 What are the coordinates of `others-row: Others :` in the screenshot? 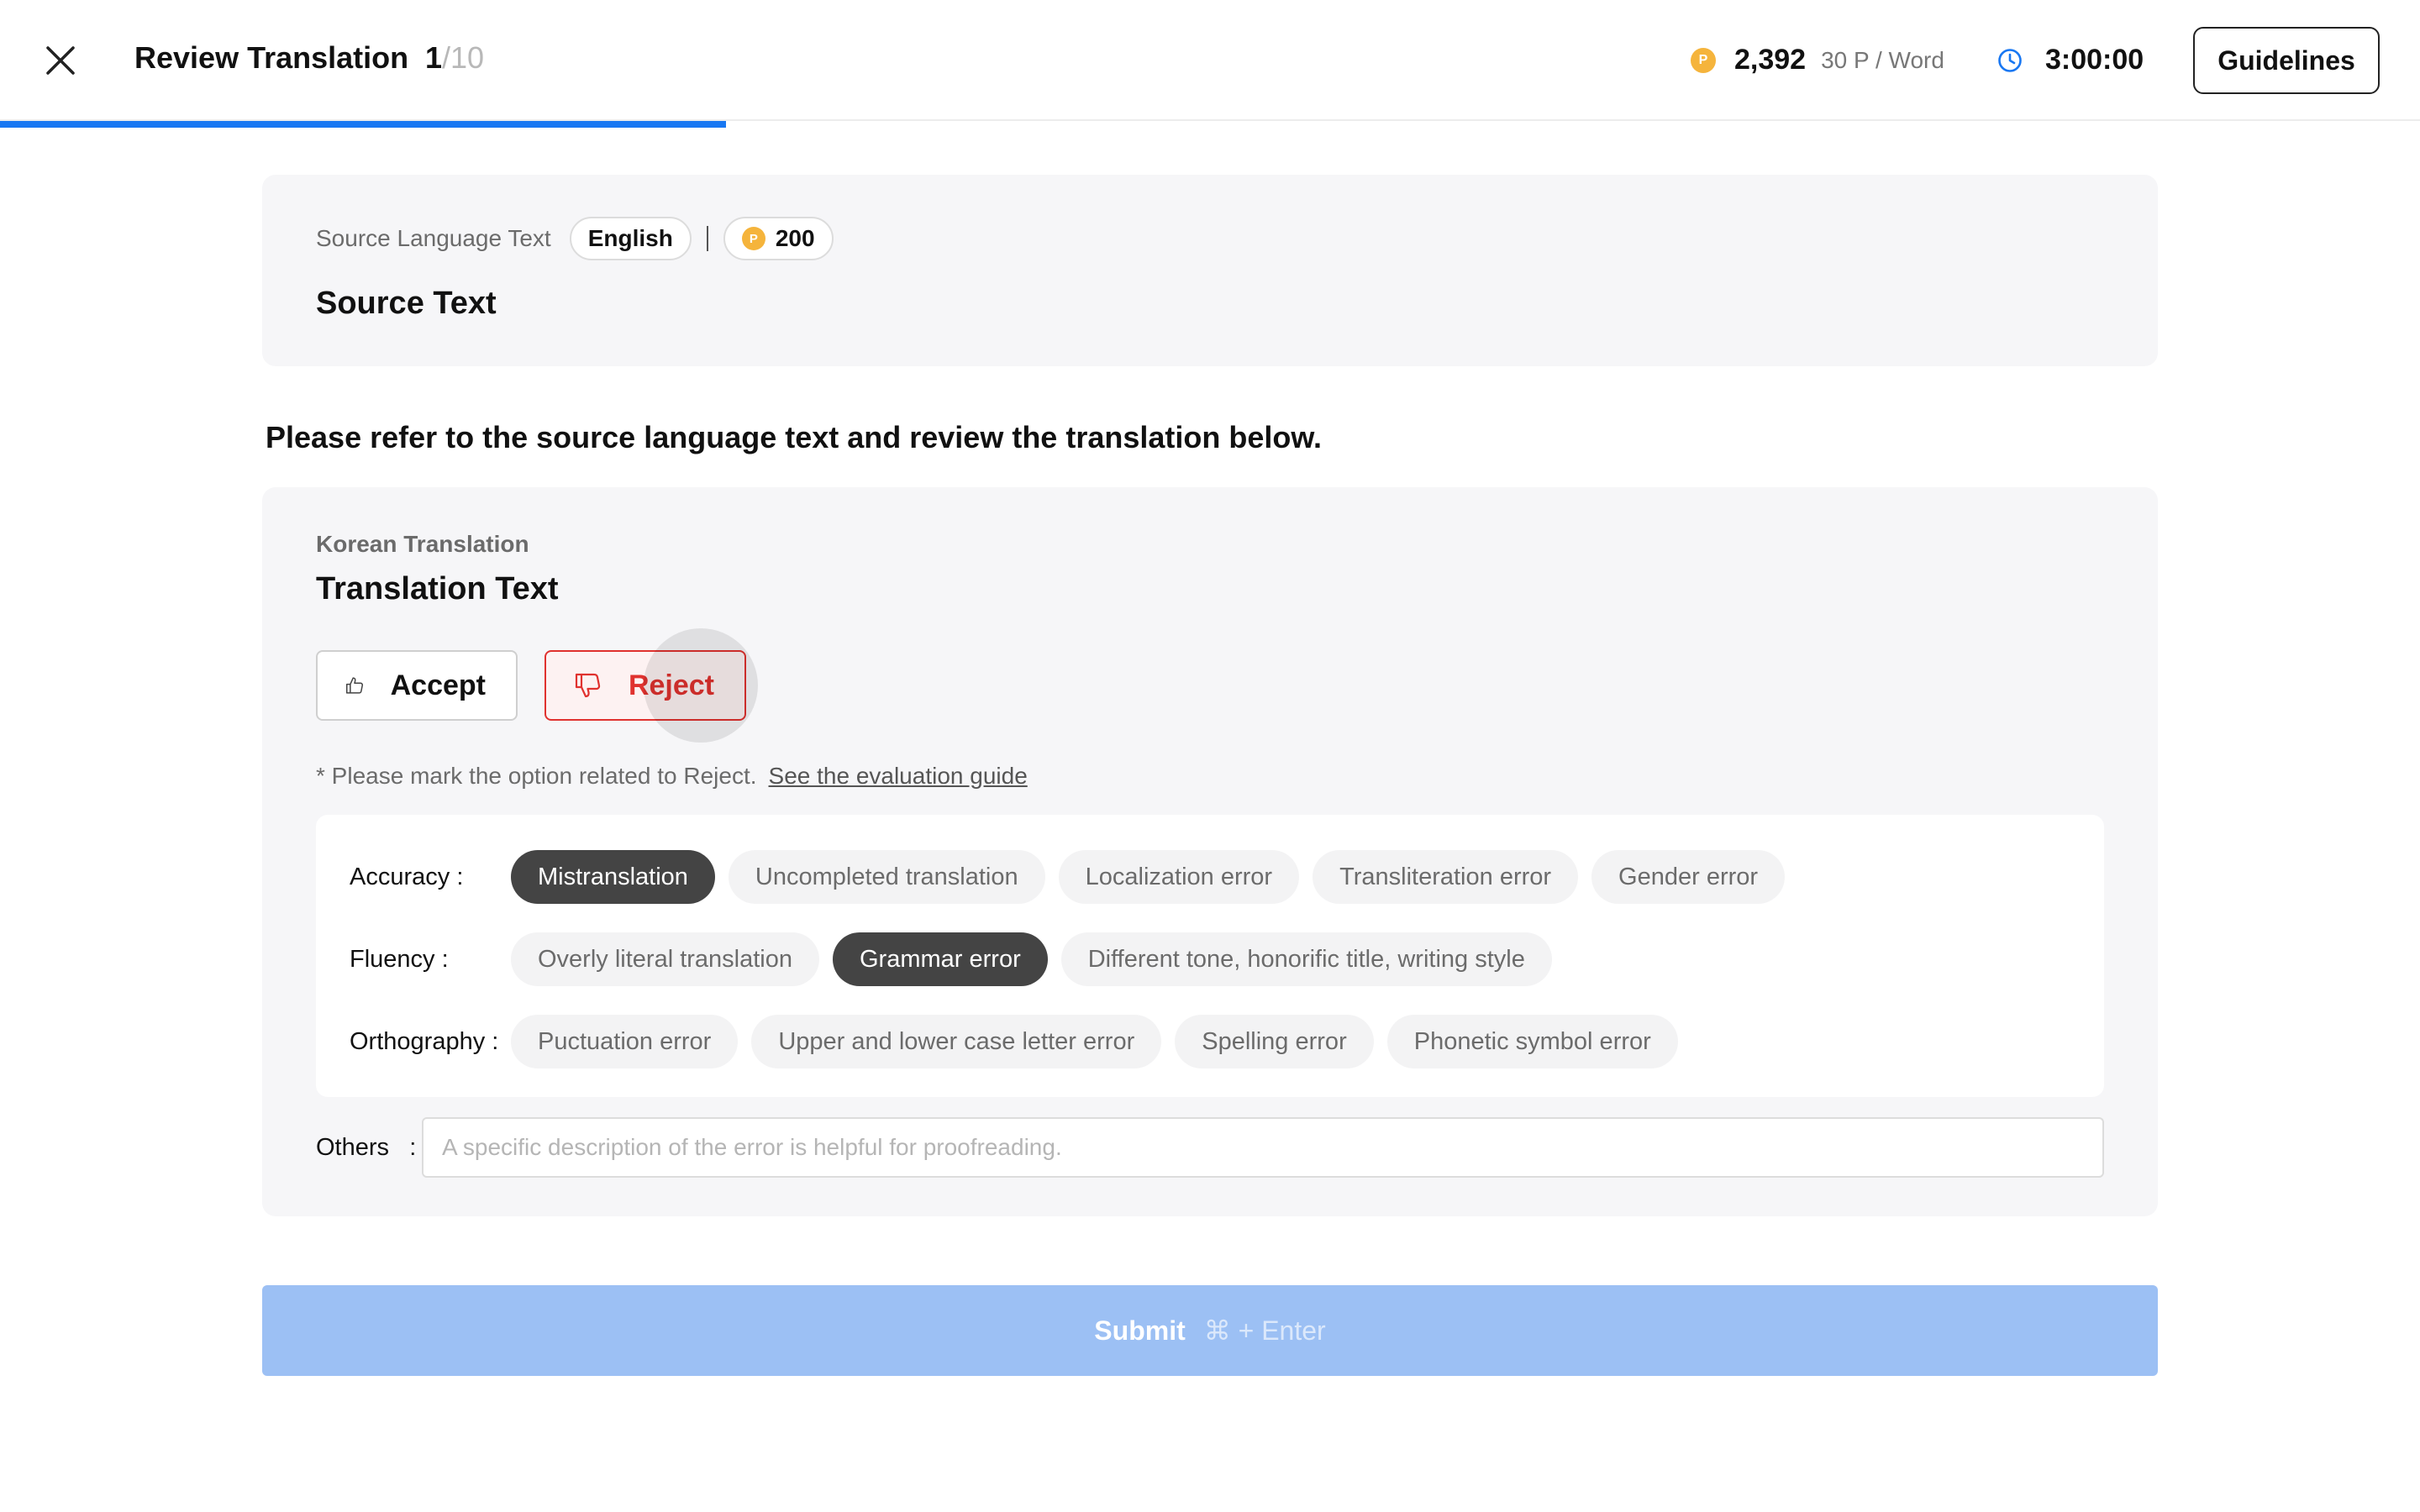 It's located at (1210, 1147).